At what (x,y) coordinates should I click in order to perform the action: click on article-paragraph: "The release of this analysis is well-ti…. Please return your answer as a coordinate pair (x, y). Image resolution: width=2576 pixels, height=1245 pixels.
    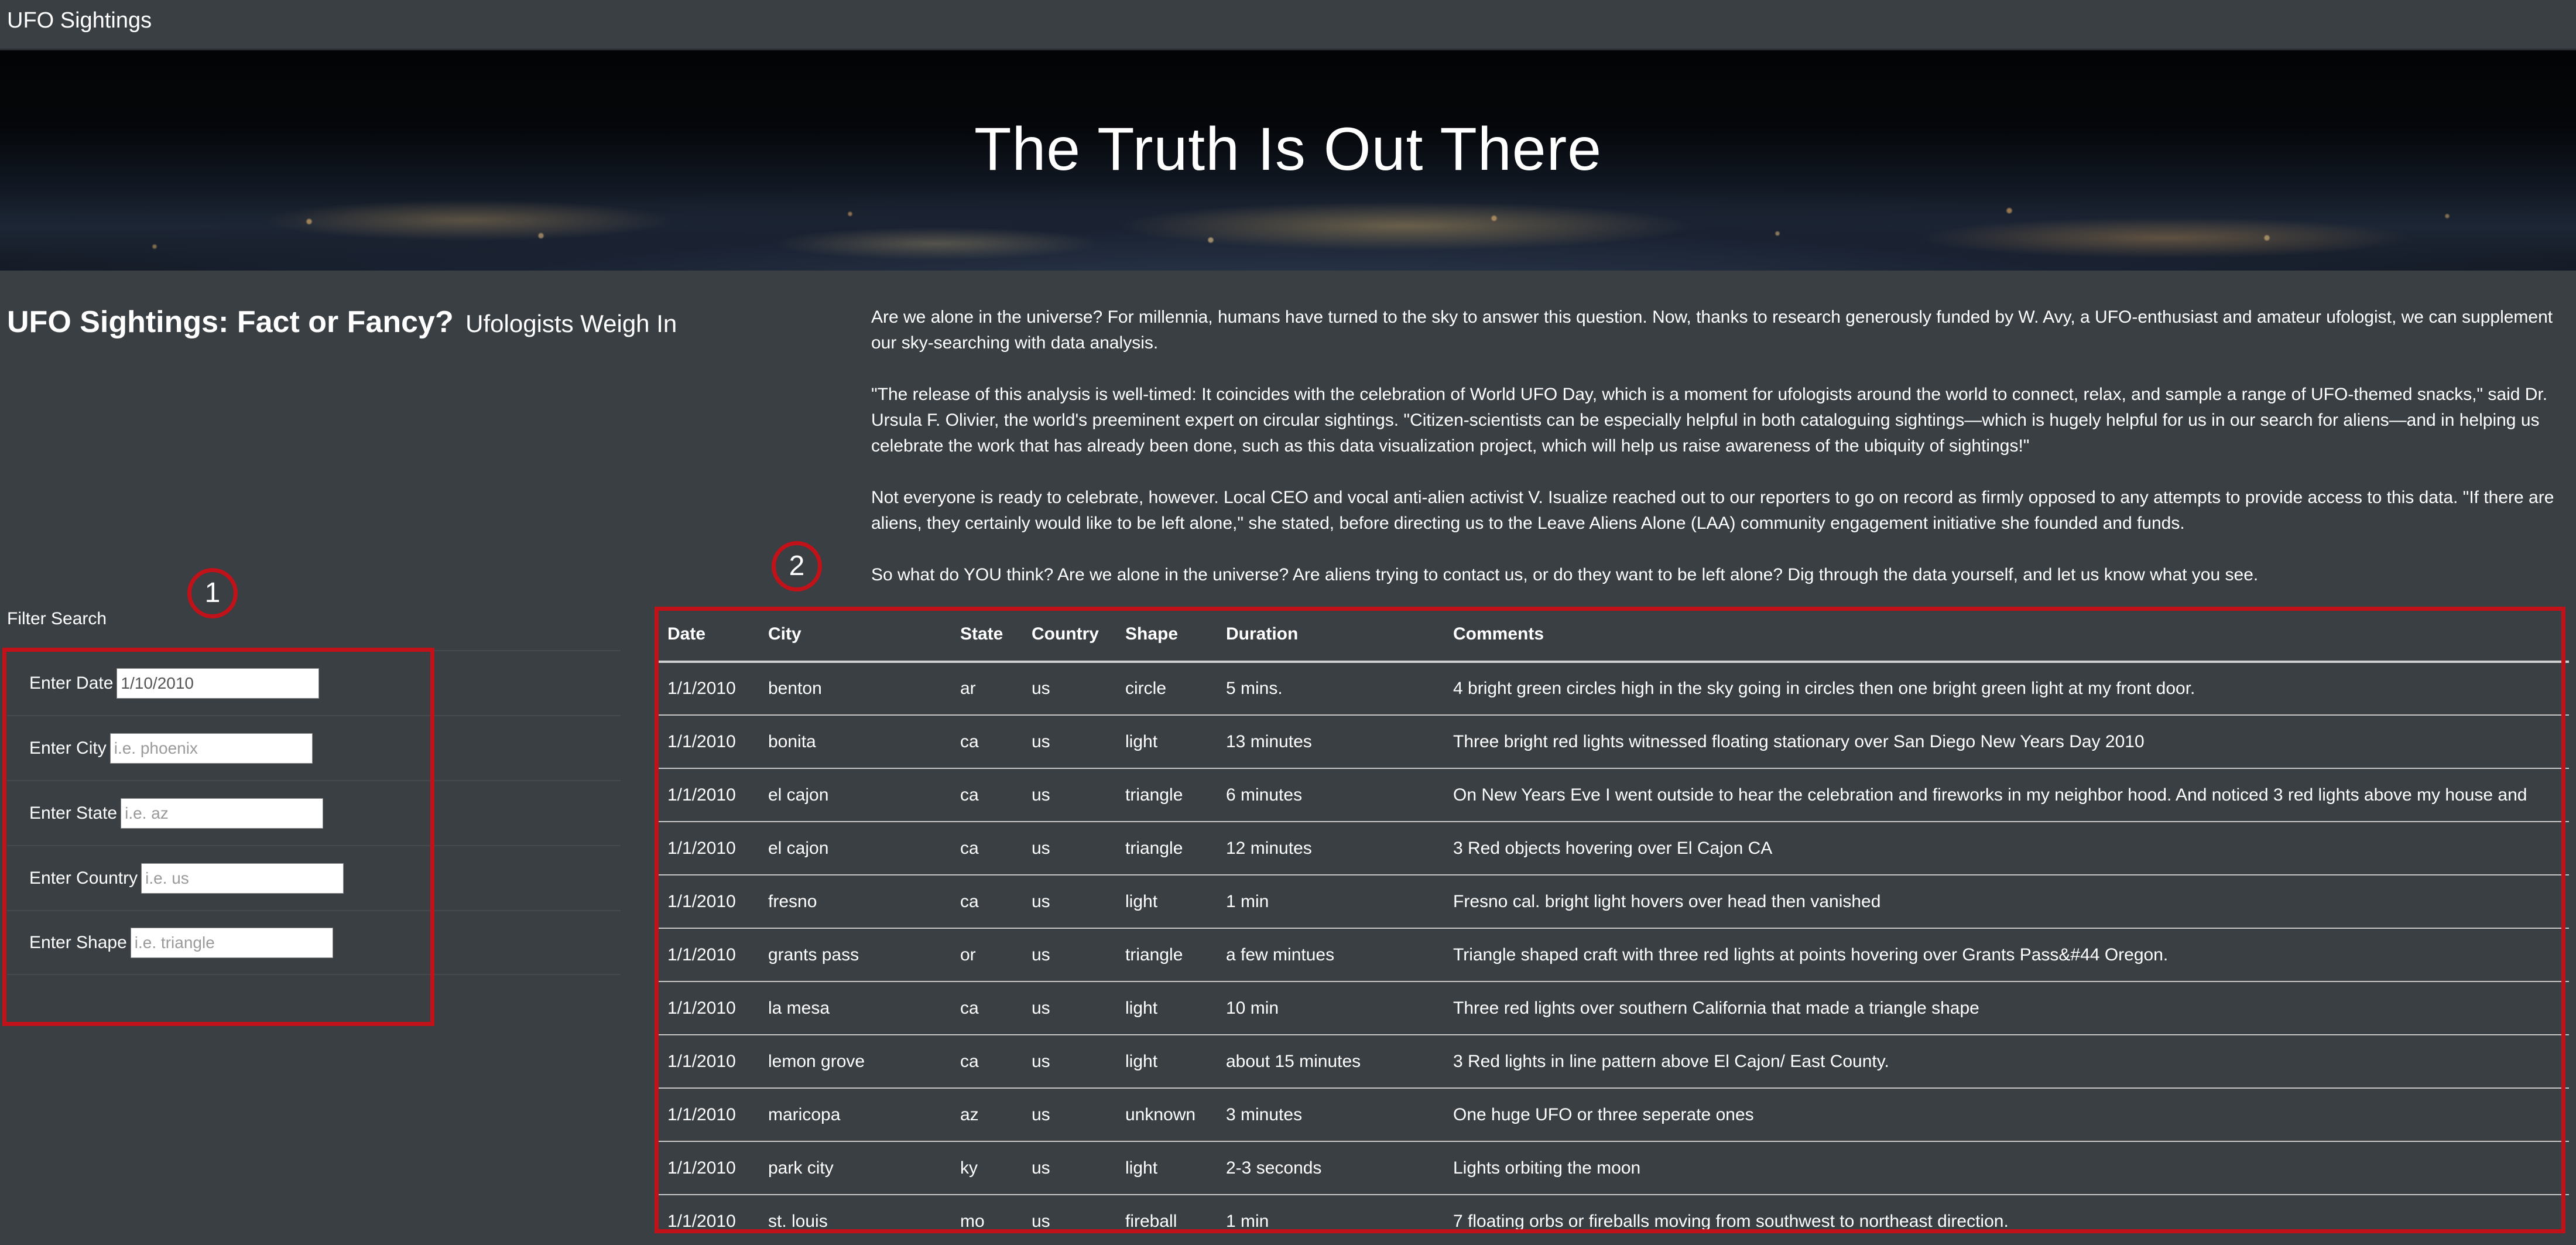
    Looking at the image, I should click on (1709, 421).